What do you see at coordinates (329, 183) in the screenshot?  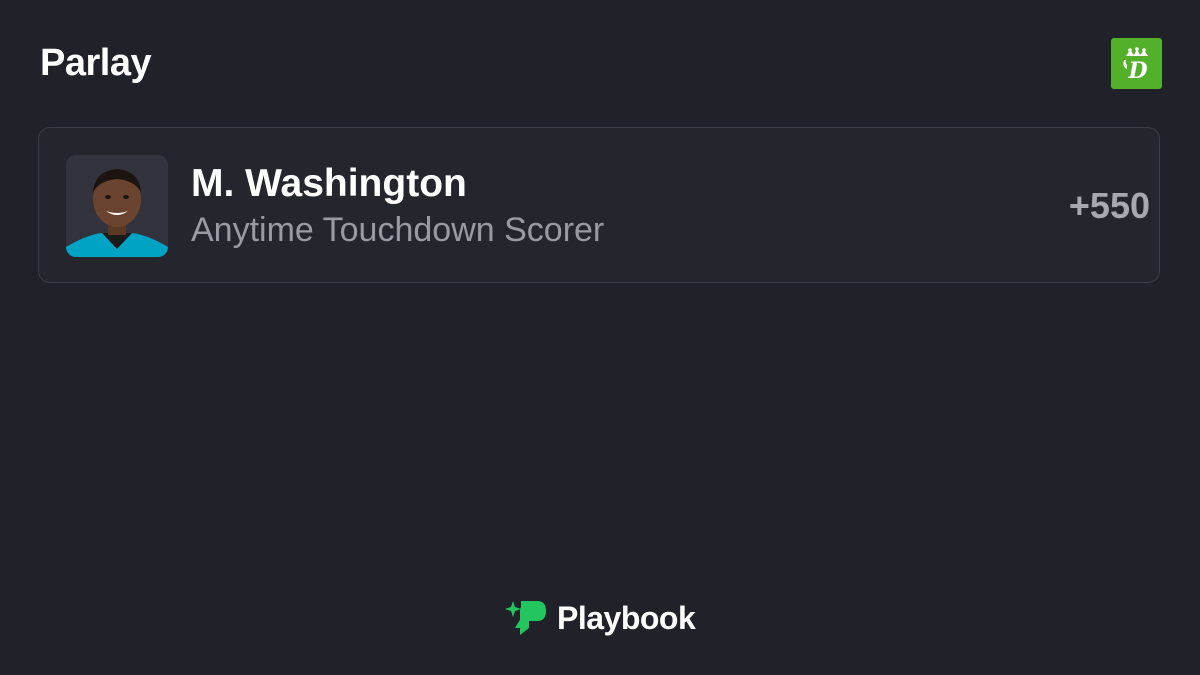 I see `player-name: M. Washington` at bounding box center [329, 183].